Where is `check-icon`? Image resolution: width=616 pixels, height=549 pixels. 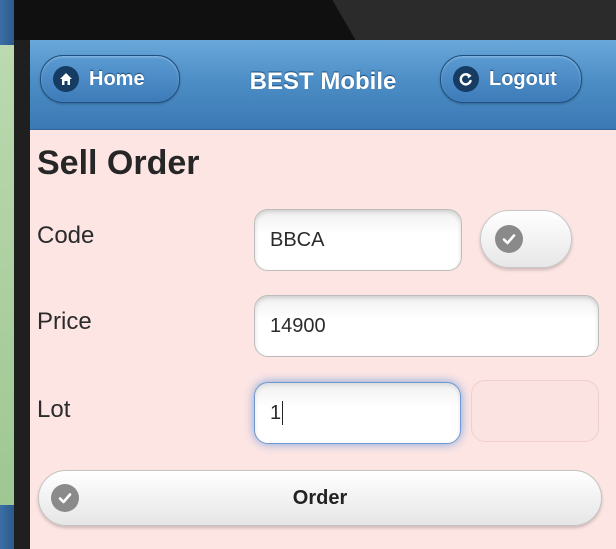
check-icon is located at coordinates (509, 239).